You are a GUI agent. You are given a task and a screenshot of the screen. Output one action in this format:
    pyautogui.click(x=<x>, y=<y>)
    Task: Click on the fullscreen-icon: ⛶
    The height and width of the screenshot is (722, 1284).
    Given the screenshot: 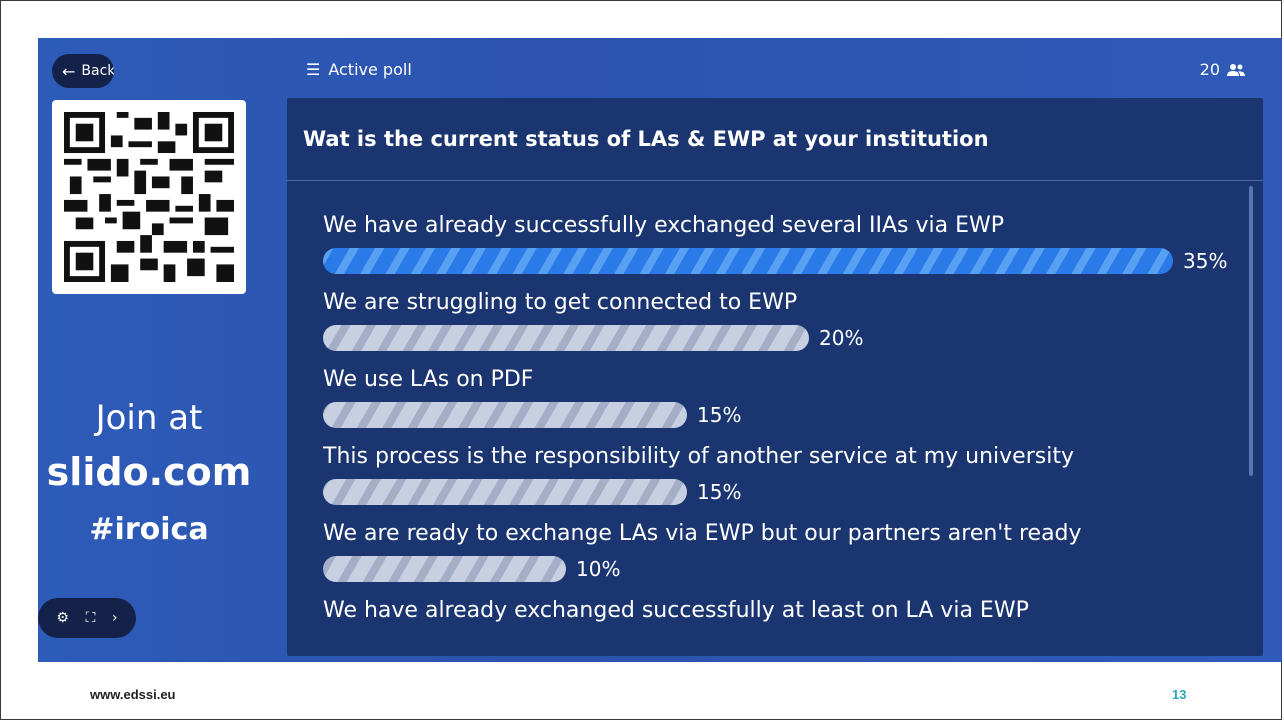 What is the action you would take?
    pyautogui.click(x=91, y=618)
    